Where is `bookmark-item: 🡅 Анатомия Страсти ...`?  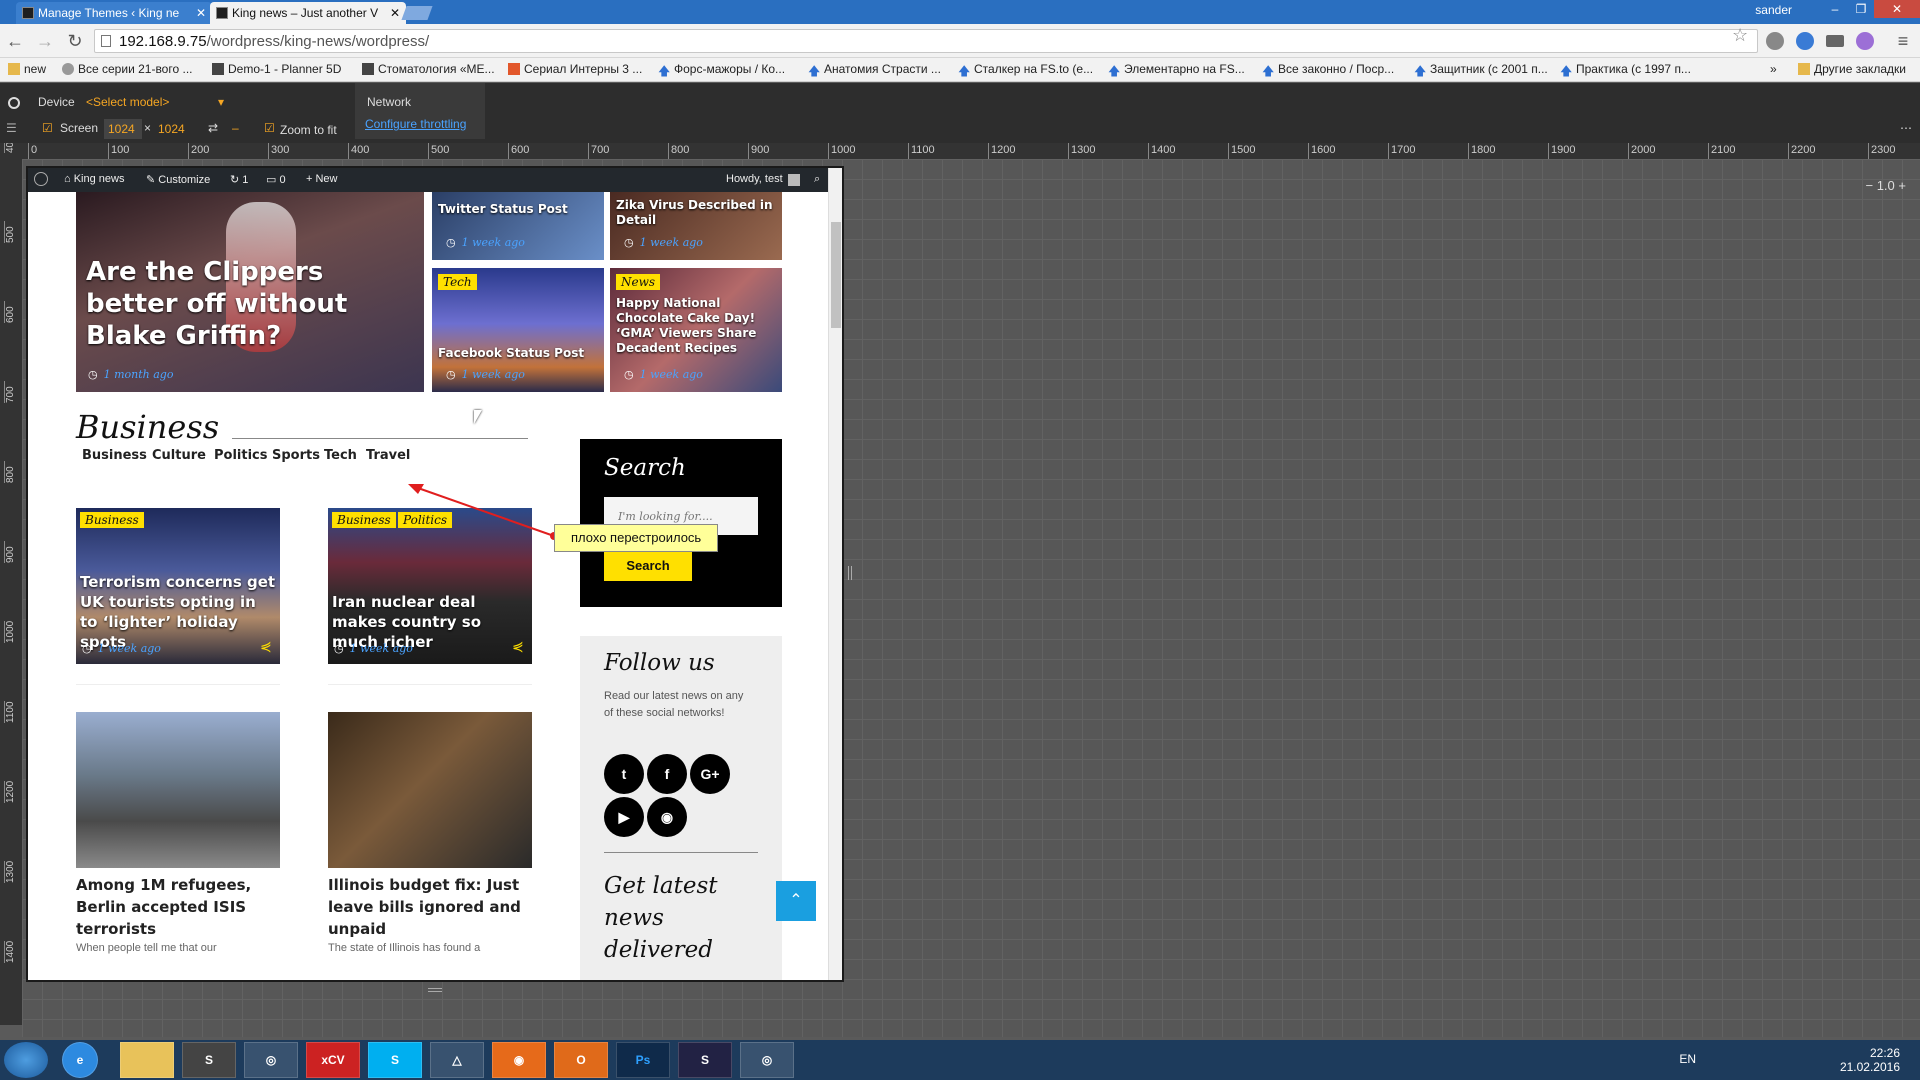 bookmark-item: 🡅 Анатомия Страсти ... is located at coordinates (874, 70).